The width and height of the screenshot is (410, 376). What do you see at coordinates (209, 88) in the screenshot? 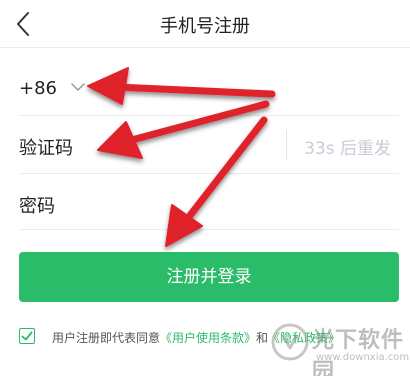
I see `phone-number-row: +86` at bounding box center [209, 88].